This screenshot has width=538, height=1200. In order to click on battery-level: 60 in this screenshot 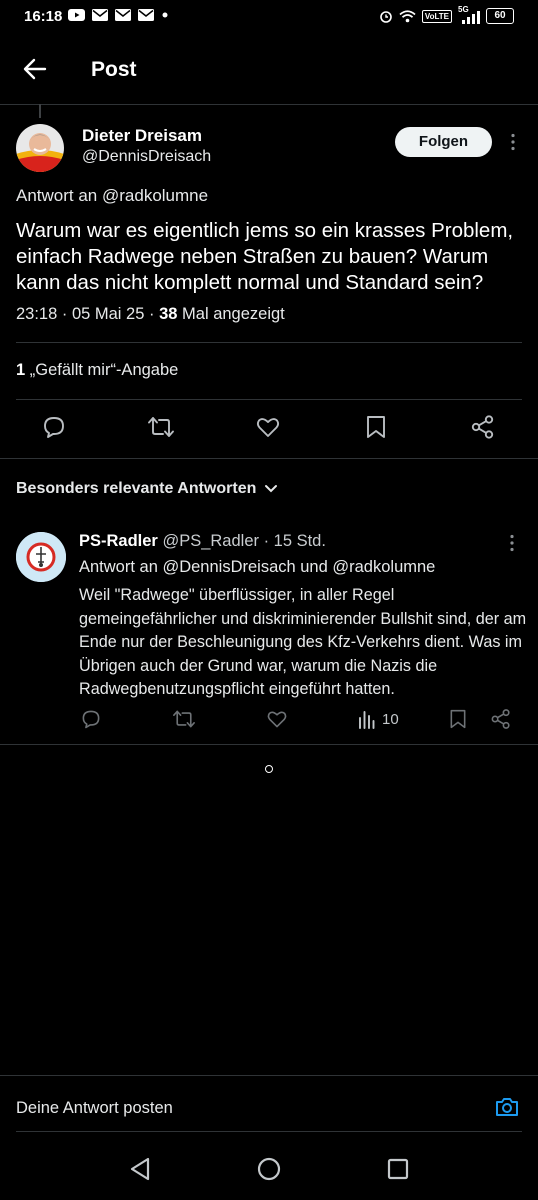, I will do `click(500, 15)`.